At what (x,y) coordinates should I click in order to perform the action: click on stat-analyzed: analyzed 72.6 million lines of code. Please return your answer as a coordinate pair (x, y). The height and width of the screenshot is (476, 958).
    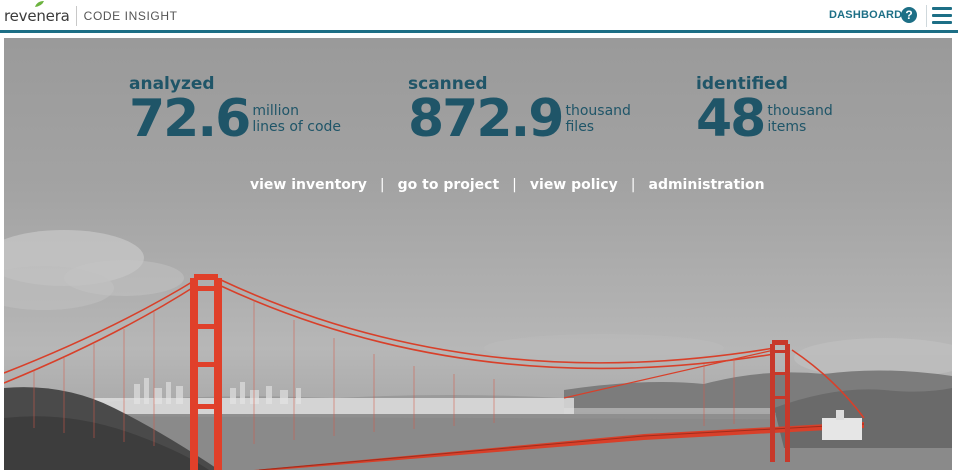
    Looking at the image, I should click on (235, 111).